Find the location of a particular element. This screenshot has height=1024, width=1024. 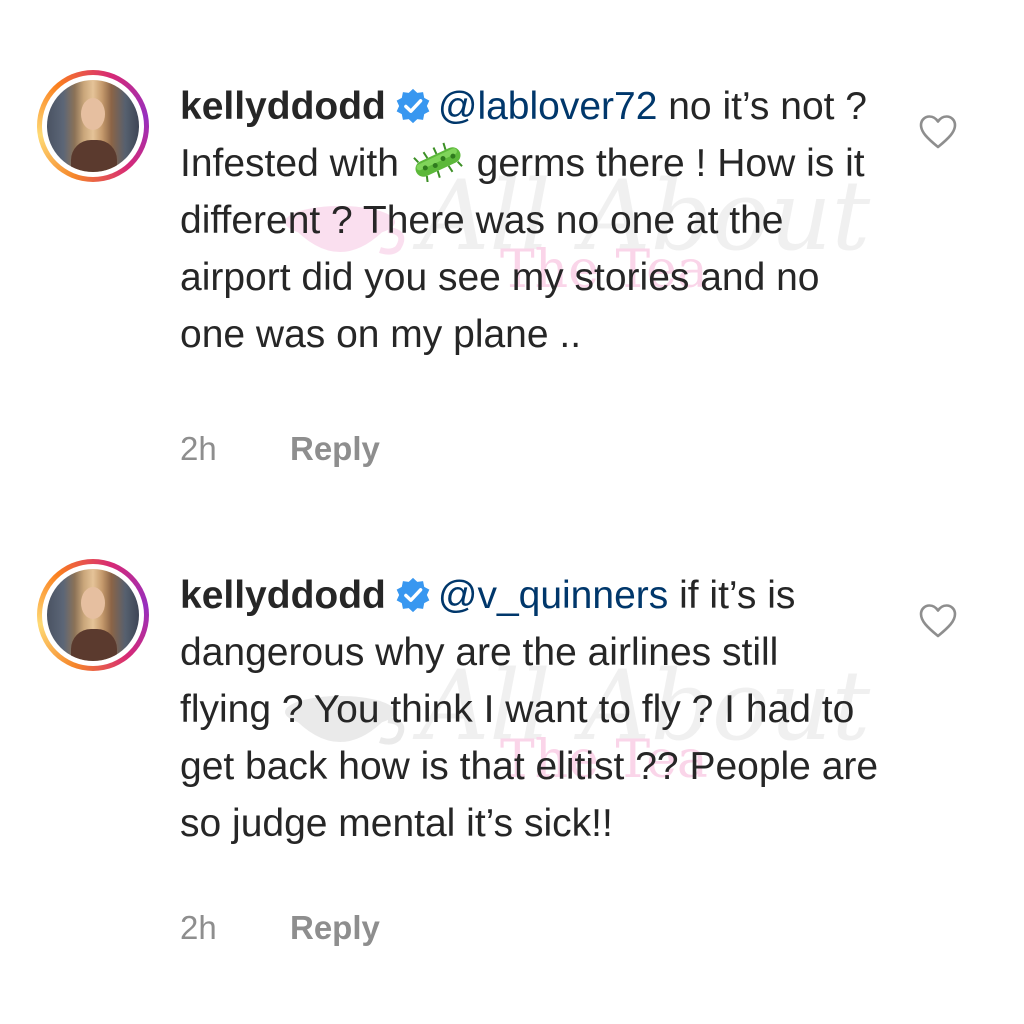

comment-mention-link: @v_quinners is located at coordinates (553, 595).